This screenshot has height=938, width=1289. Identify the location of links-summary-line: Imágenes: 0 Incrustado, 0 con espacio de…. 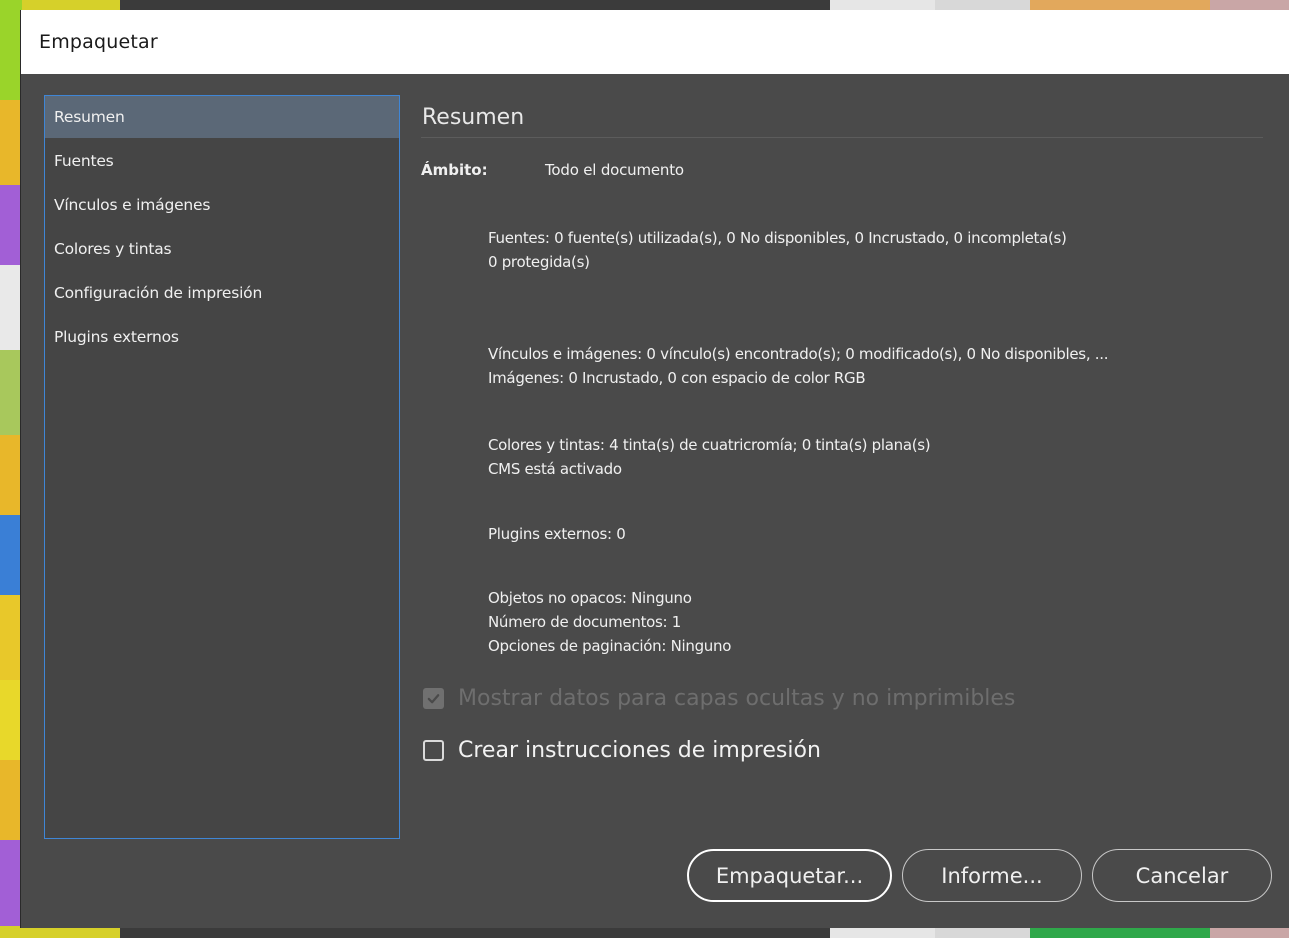
(677, 378).